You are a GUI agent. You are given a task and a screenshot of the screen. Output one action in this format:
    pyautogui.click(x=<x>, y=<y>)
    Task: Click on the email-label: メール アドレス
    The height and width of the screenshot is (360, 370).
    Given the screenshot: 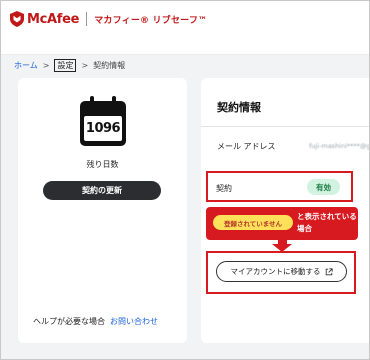 What is the action you would take?
    pyautogui.click(x=246, y=146)
    